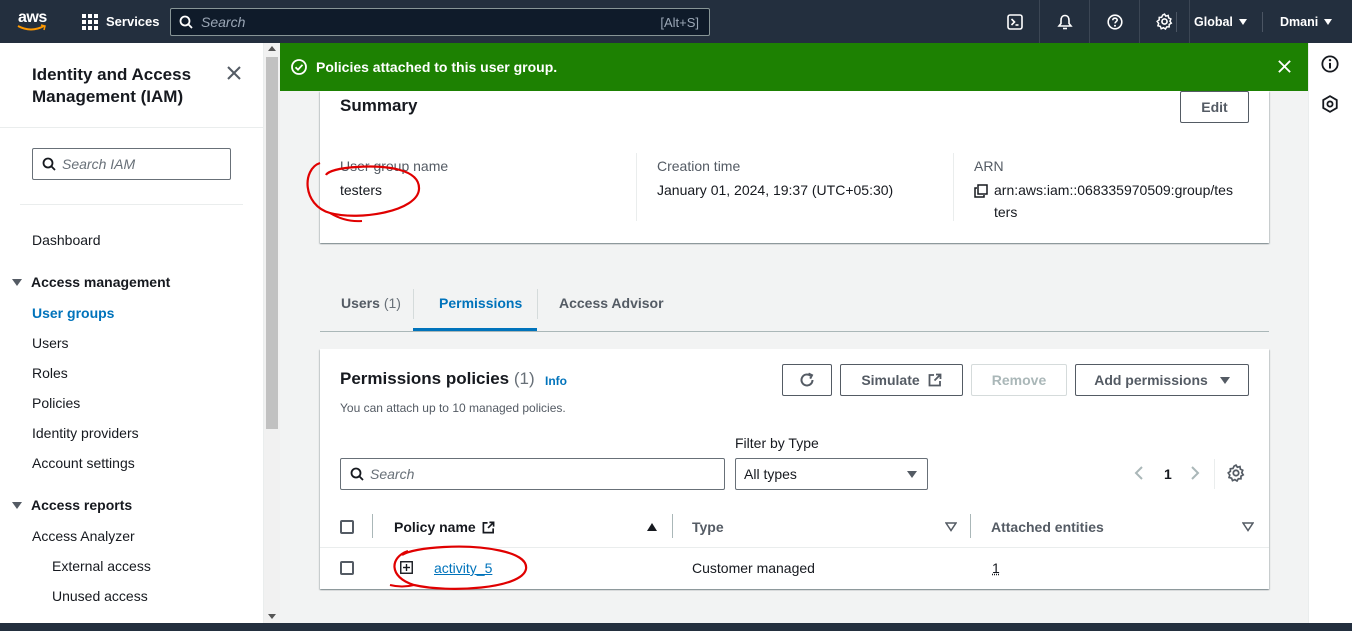 The width and height of the screenshot is (1352, 631). I want to click on global-search-input: Search [Alt+S], so click(440, 22).